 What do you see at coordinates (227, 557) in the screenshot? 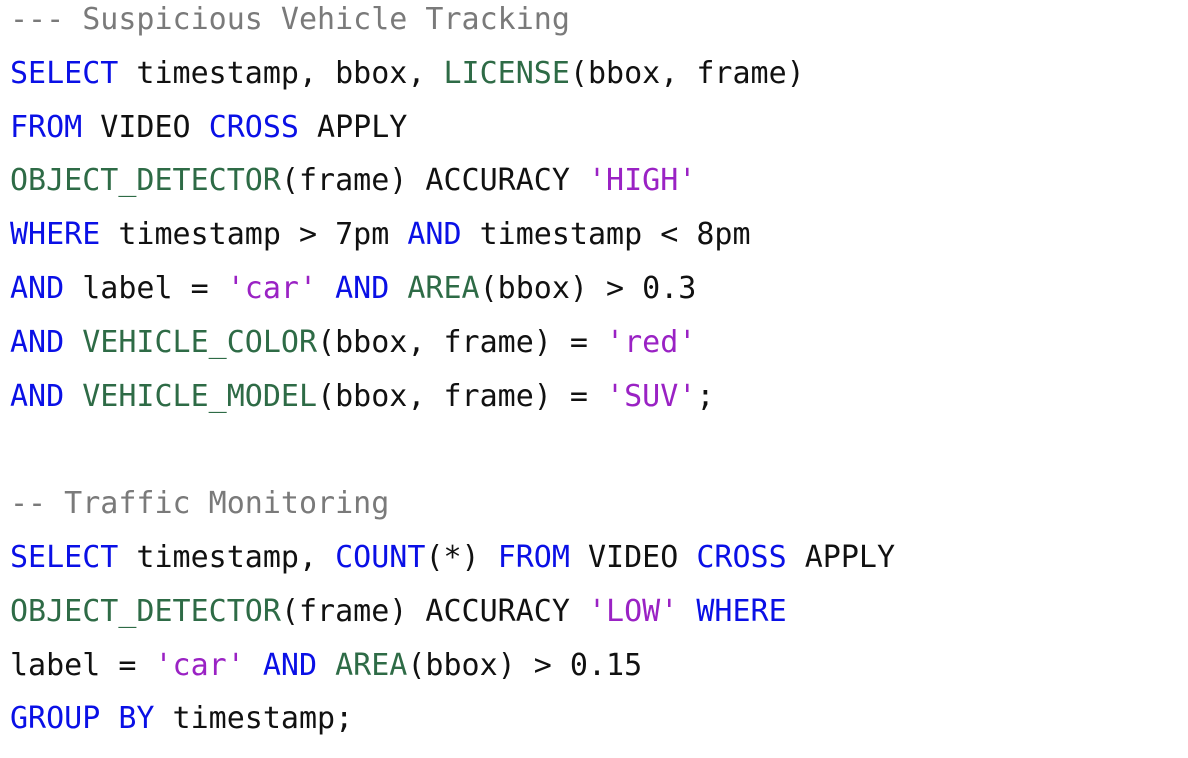
I see `text-token: timestamp,` at bounding box center [227, 557].